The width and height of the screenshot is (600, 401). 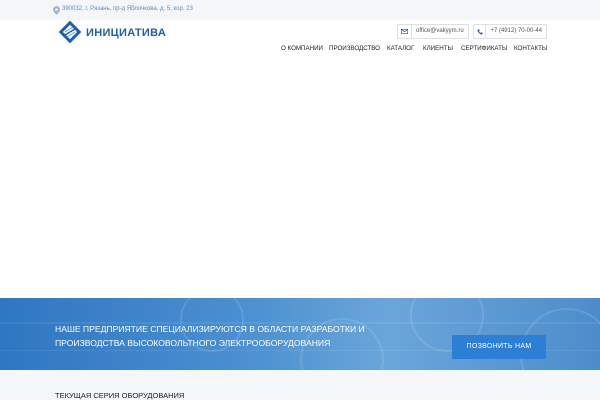 I want to click on nav-item-clients: КЛИЕНТЫ, so click(x=438, y=49).